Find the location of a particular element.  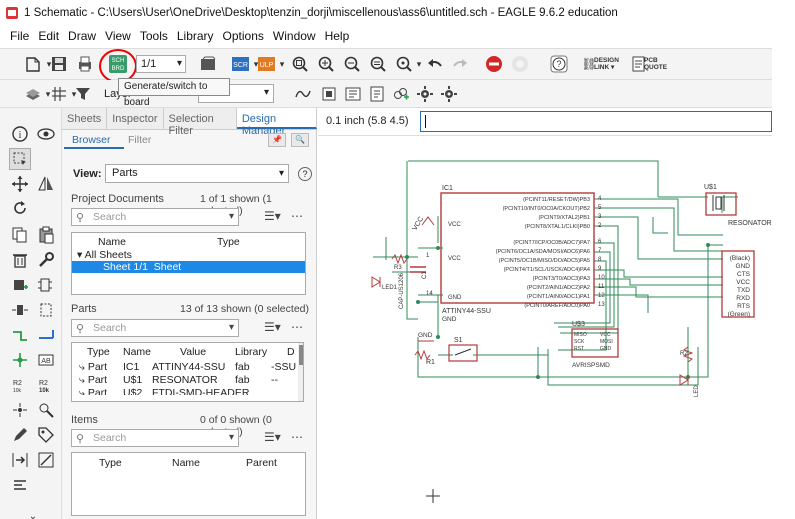

tab-selection-filter: Selection Filter is located at coordinates (200, 122).